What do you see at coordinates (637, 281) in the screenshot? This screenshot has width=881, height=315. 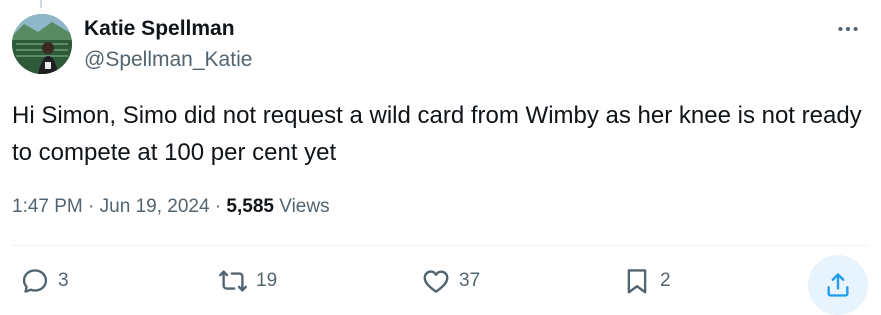 I see `bookmark-icon` at bounding box center [637, 281].